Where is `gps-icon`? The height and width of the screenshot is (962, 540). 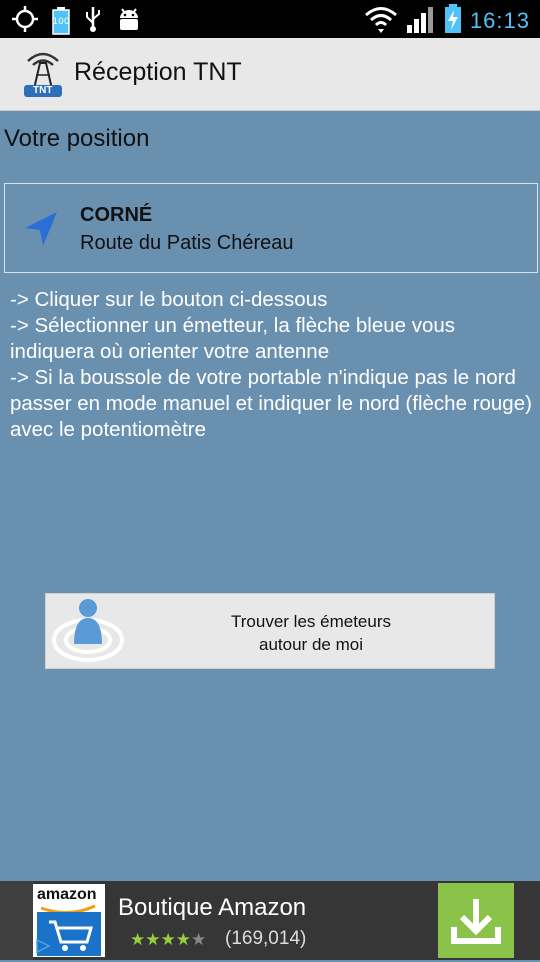
gps-icon is located at coordinates (25, 21).